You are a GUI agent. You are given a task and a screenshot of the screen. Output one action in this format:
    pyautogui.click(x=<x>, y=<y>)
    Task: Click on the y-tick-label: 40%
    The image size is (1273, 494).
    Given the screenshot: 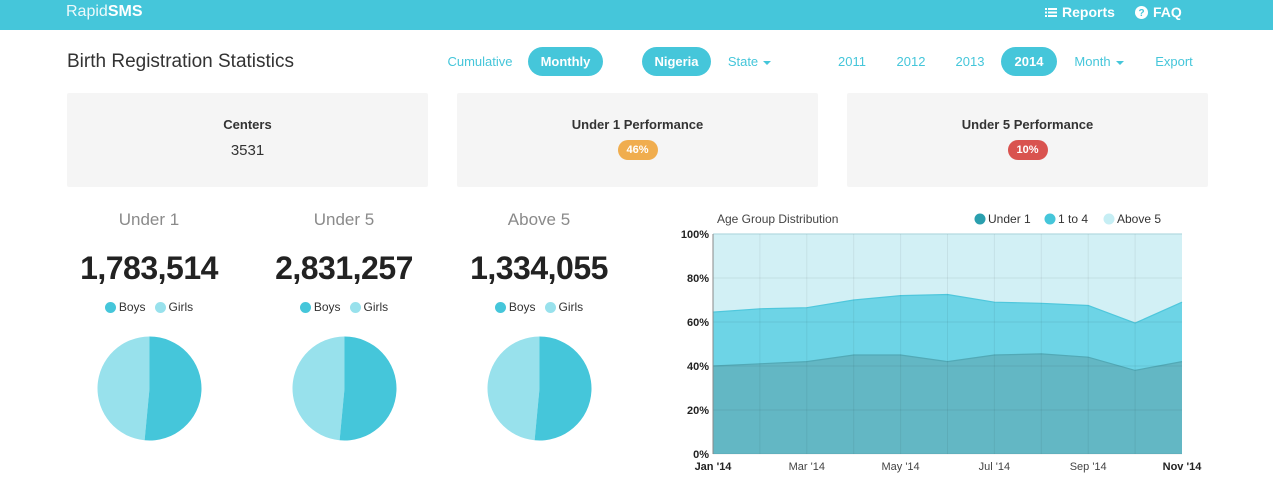 What is the action you would take?
    pyautogui.click(x=698, y=367)
    